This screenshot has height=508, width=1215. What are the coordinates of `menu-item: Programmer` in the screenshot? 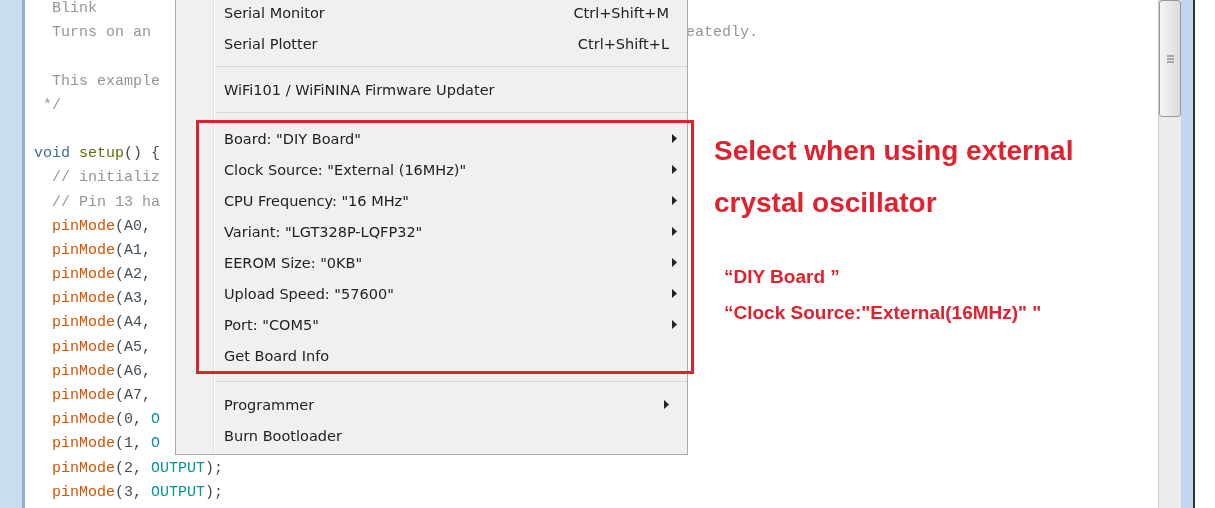 It's located at (431, 404).